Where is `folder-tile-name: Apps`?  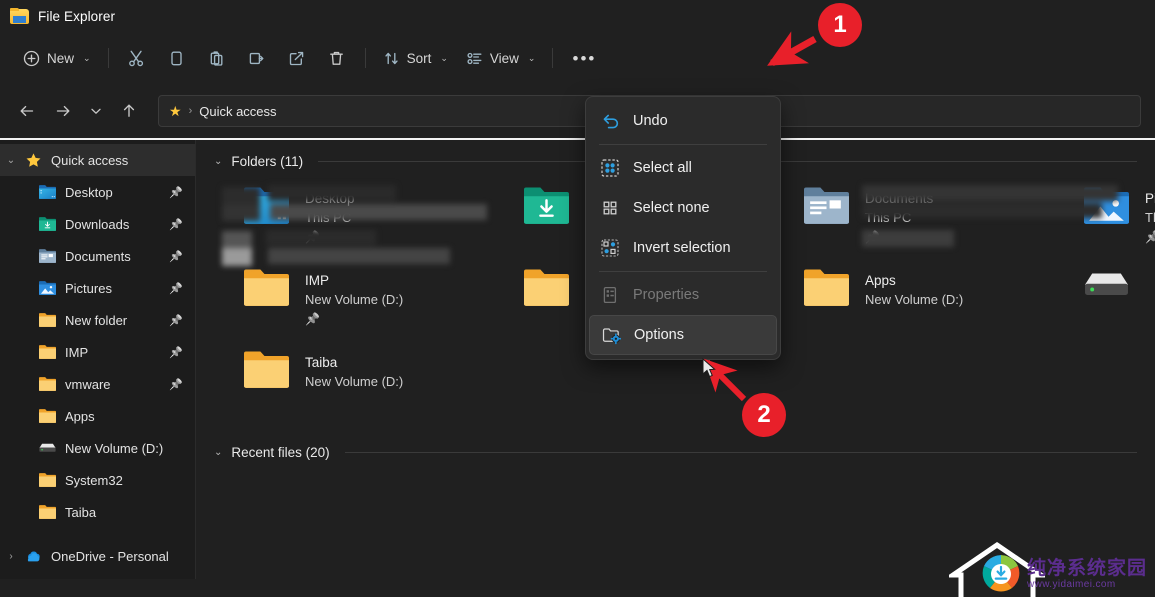
folder-tile-name: Apps is located at coordinates (880, 280).